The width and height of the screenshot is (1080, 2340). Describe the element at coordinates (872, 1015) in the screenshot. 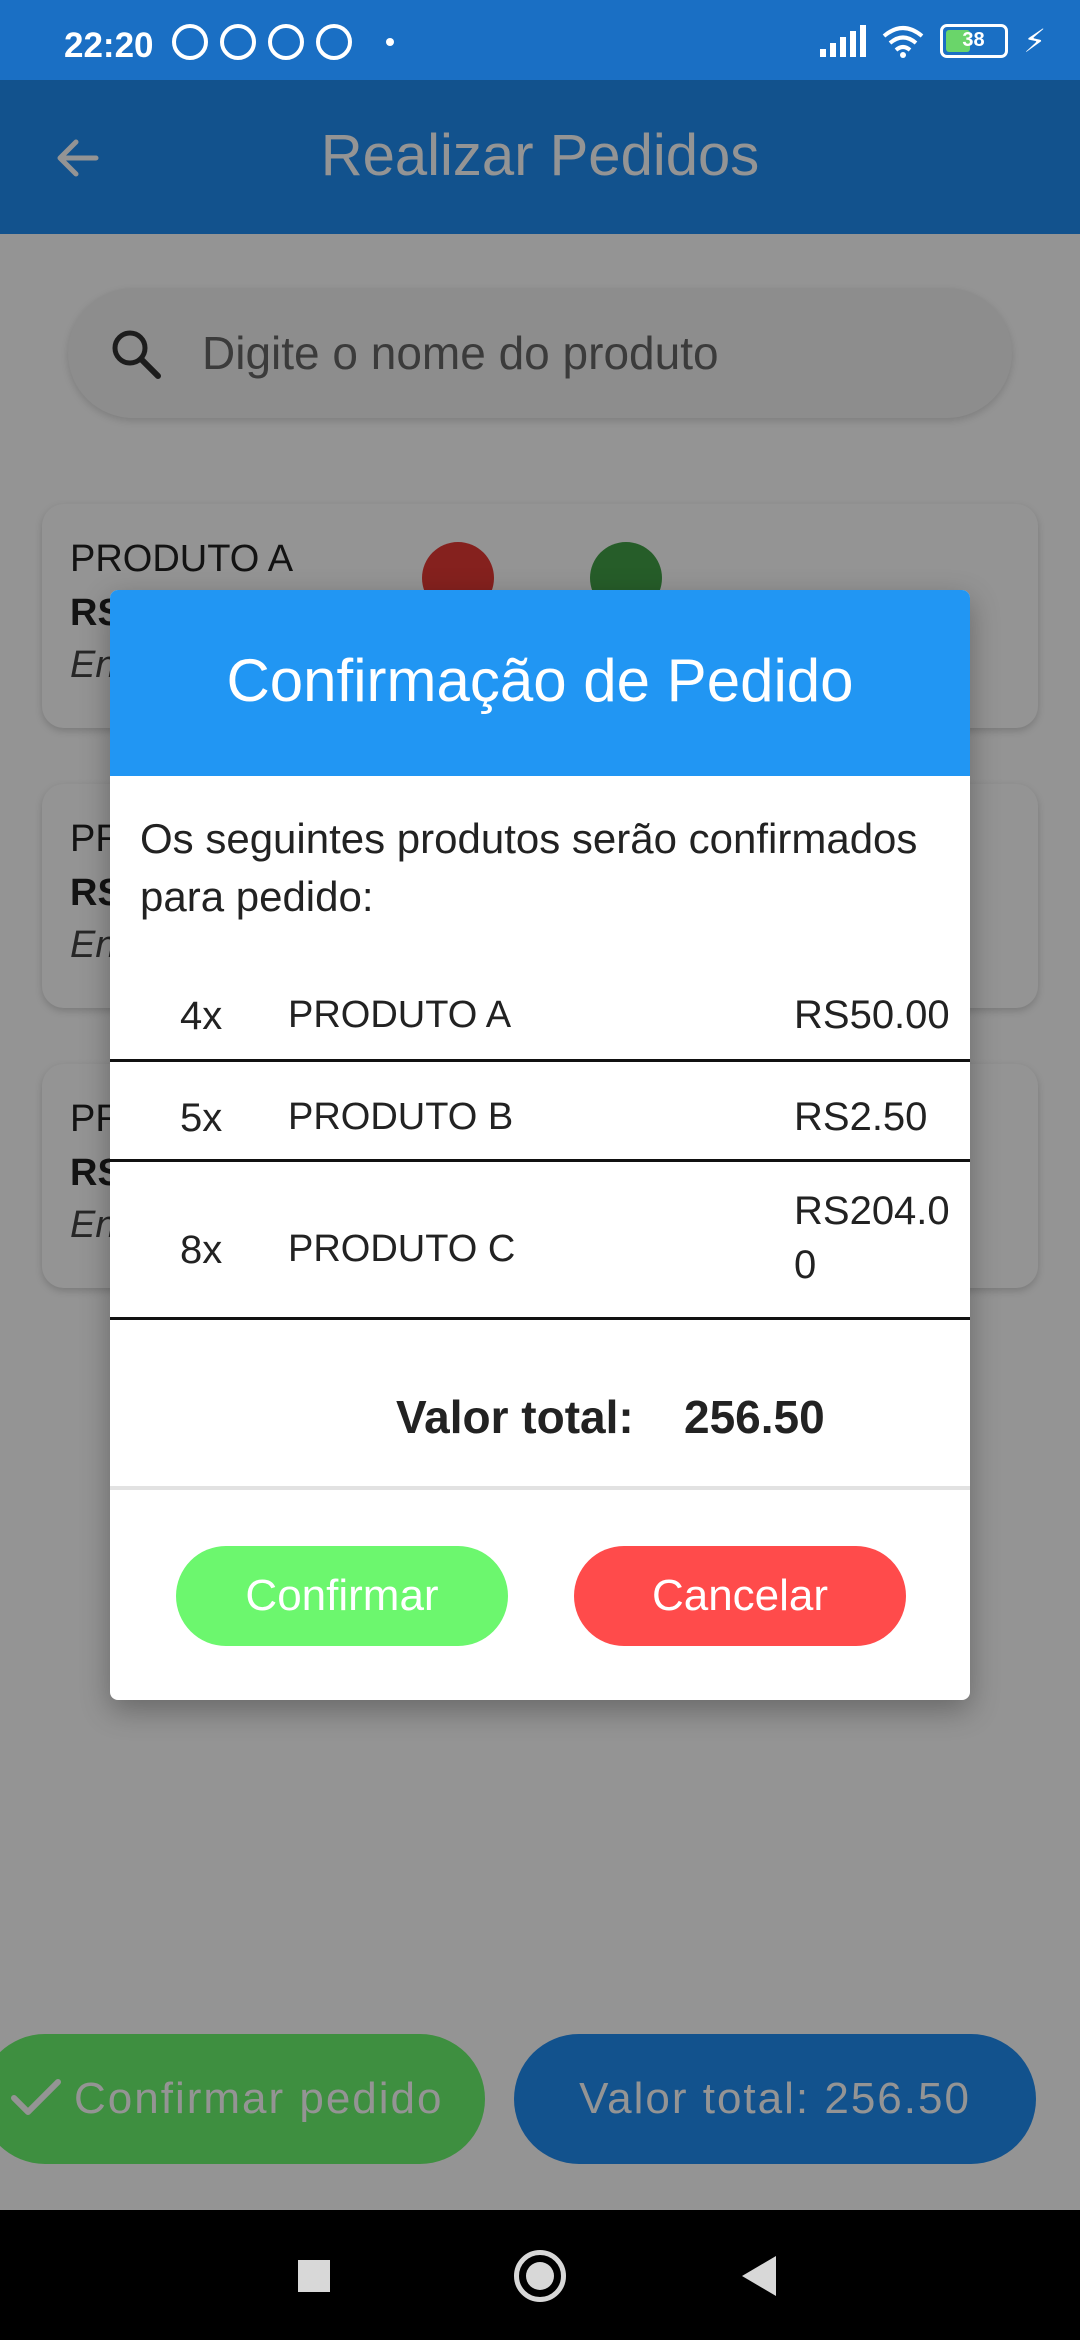

I see `item-value: RS50.00` at that location.